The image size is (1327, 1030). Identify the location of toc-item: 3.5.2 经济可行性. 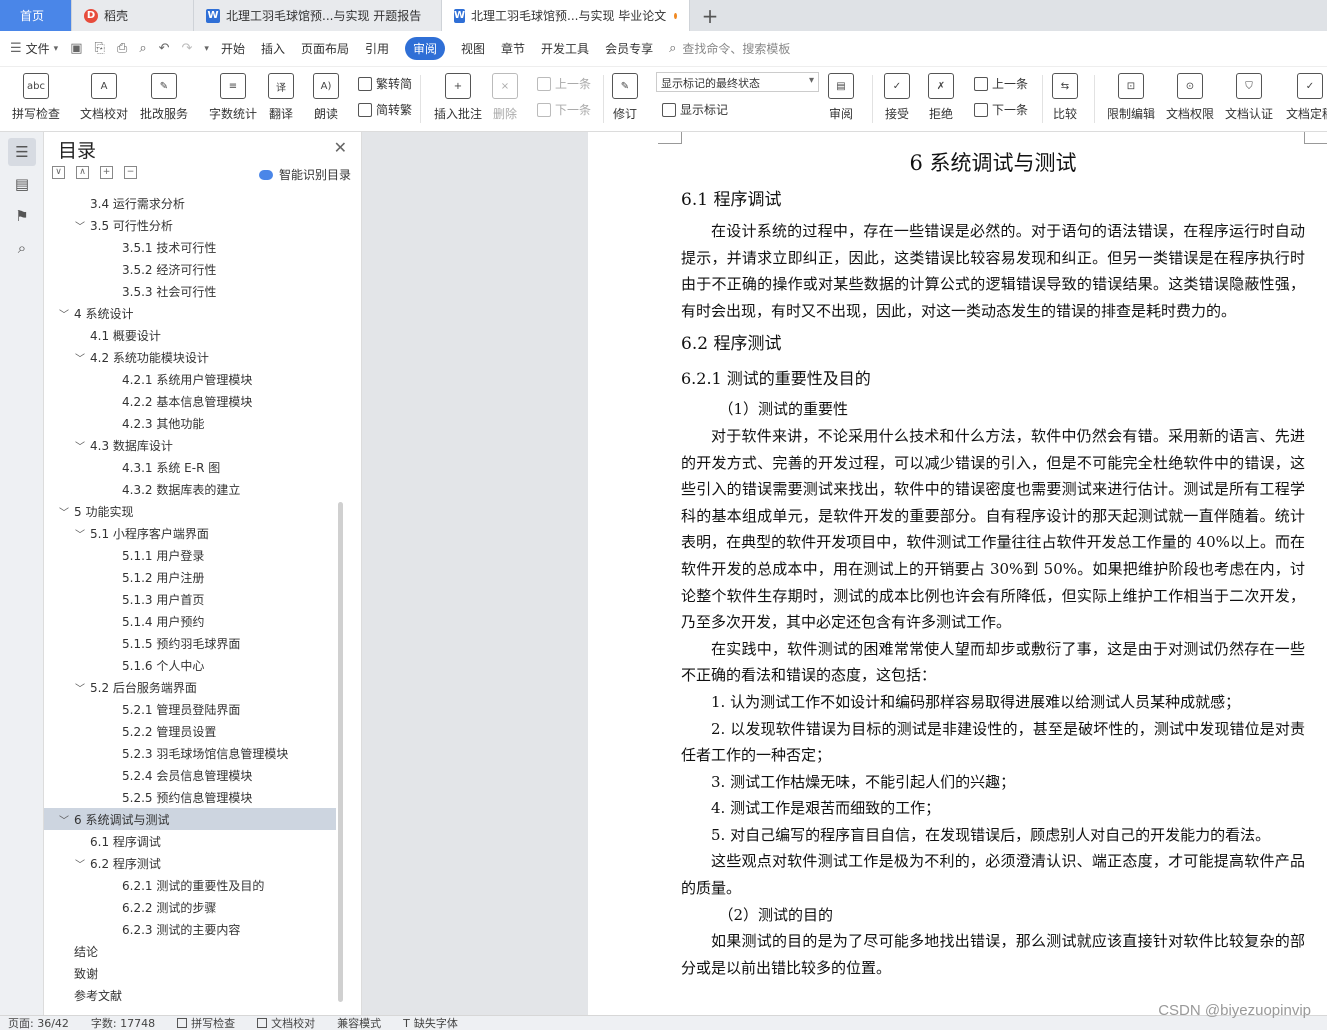
(190, 269).